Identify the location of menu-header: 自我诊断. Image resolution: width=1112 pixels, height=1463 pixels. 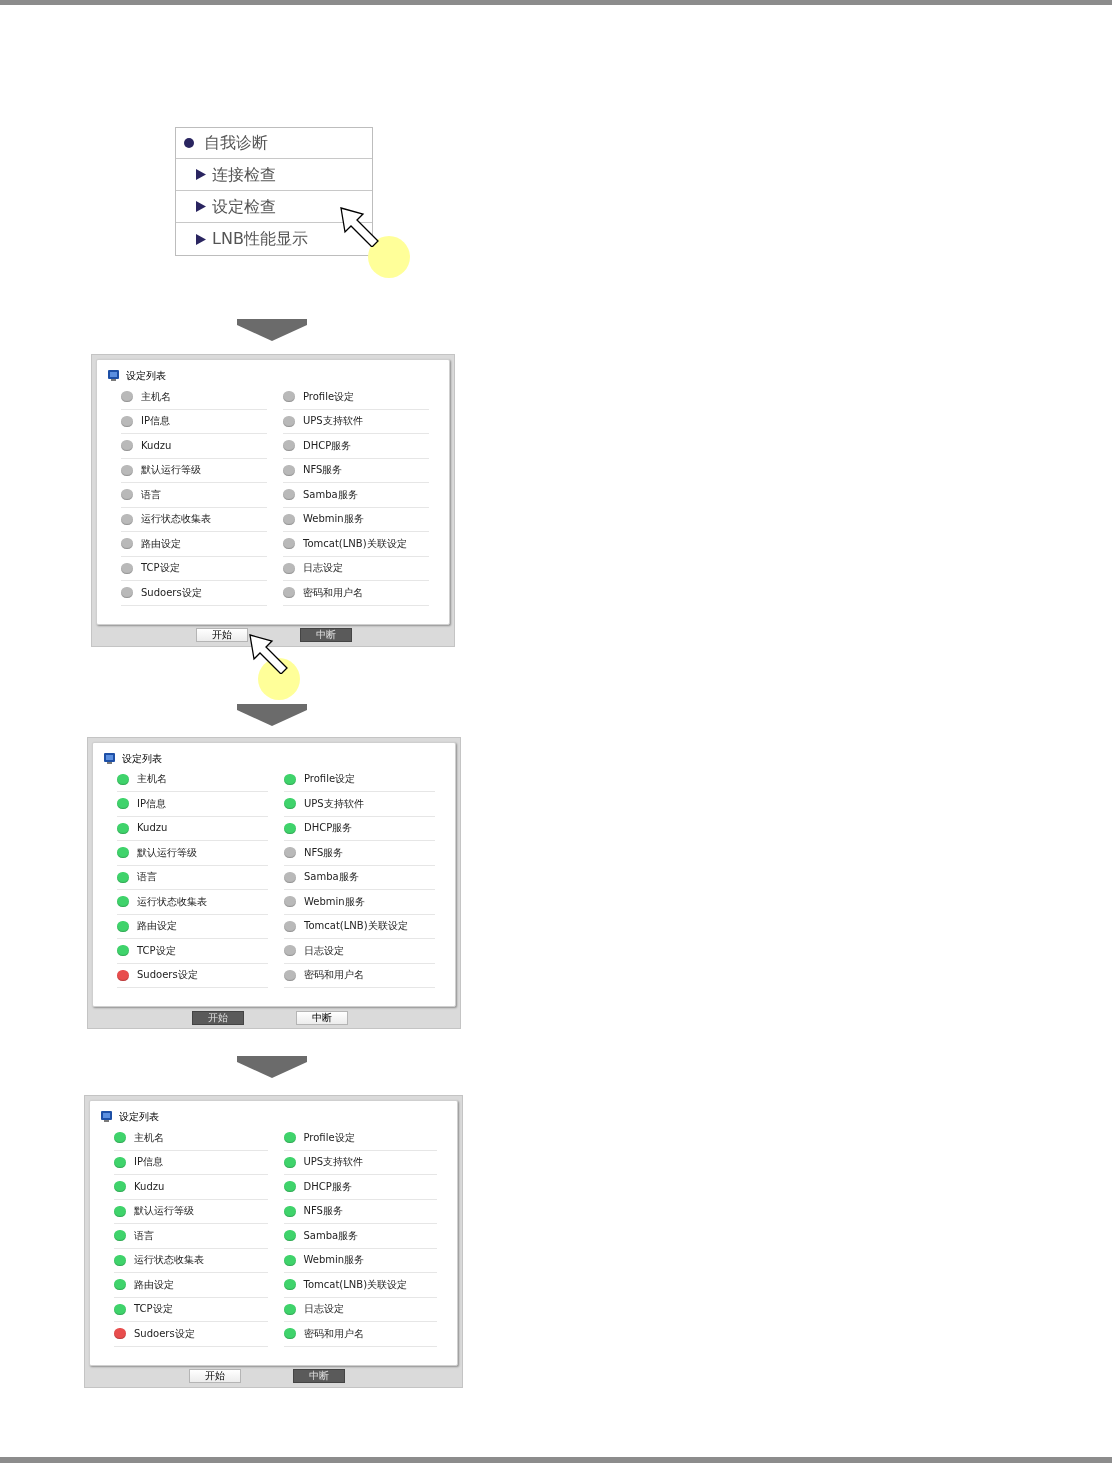
(236, 143).